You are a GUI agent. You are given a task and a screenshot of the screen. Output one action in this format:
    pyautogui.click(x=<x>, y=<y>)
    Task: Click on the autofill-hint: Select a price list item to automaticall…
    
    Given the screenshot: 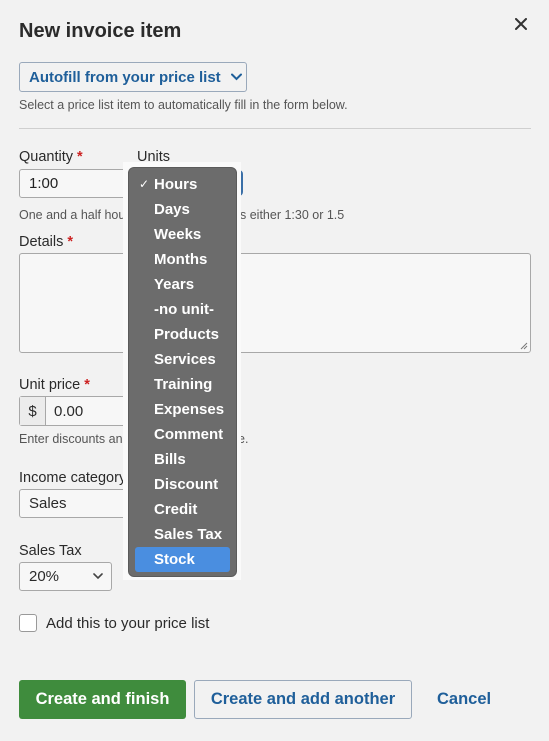 What is the action you would take?
    pyautogui.click(x=183, y=105)
    